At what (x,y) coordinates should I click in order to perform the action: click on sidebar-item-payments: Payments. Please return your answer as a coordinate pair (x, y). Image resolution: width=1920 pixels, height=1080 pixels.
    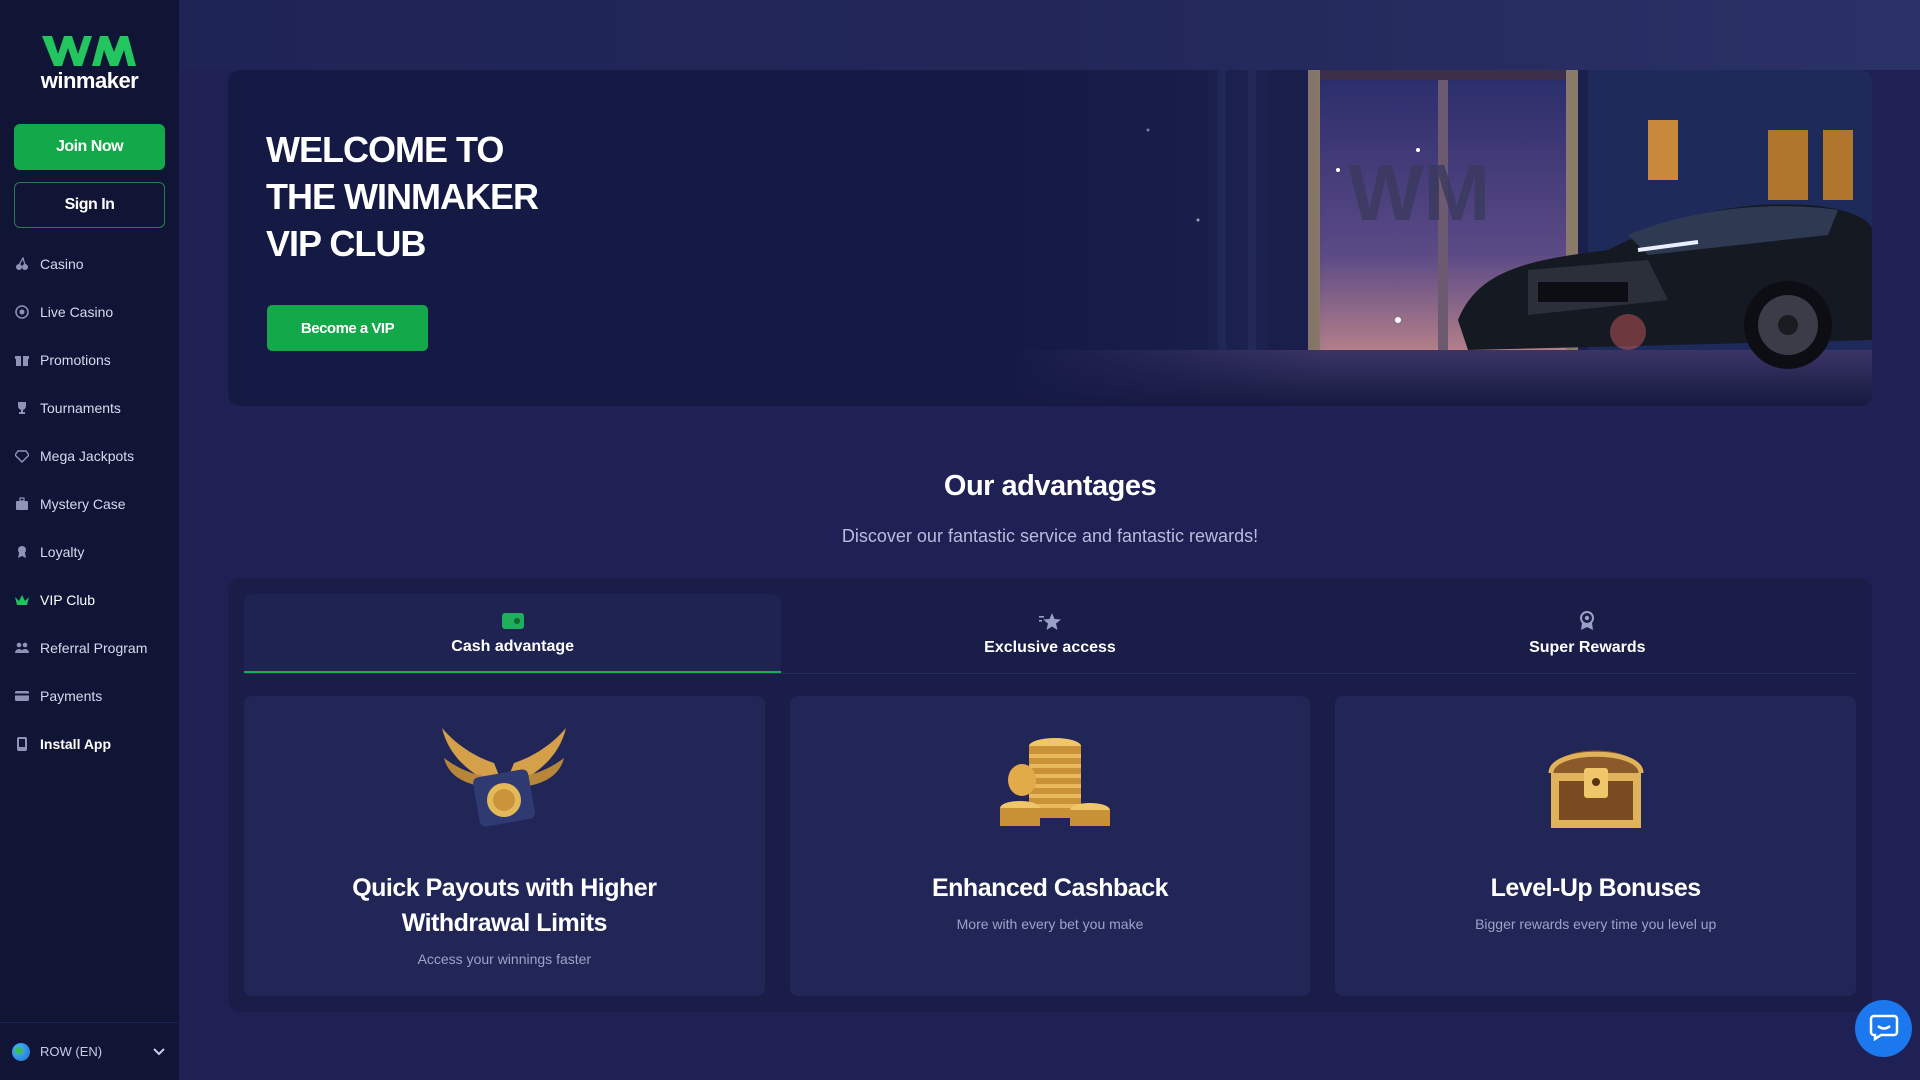
    Looking at the image, I should click on (89, 696).